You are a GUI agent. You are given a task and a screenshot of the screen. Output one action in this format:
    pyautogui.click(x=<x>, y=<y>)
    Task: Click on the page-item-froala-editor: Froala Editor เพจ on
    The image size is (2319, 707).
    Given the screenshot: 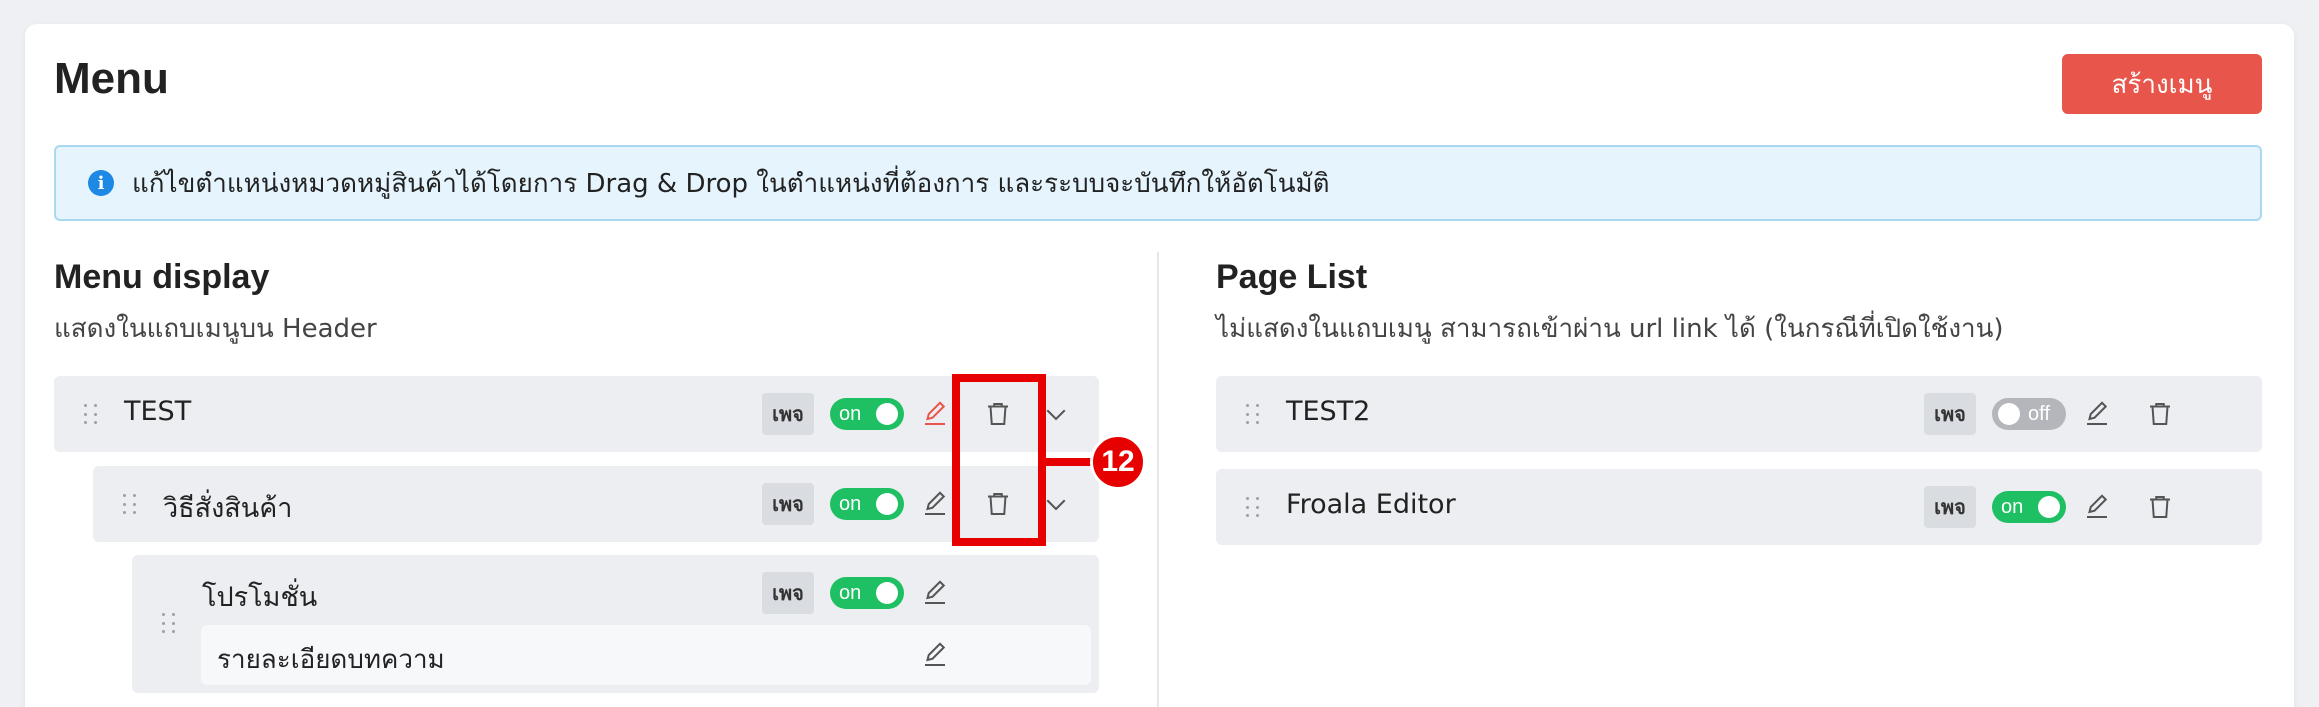 What is the action you would take?
    pyautogui.click(x=1739, y=507)
    